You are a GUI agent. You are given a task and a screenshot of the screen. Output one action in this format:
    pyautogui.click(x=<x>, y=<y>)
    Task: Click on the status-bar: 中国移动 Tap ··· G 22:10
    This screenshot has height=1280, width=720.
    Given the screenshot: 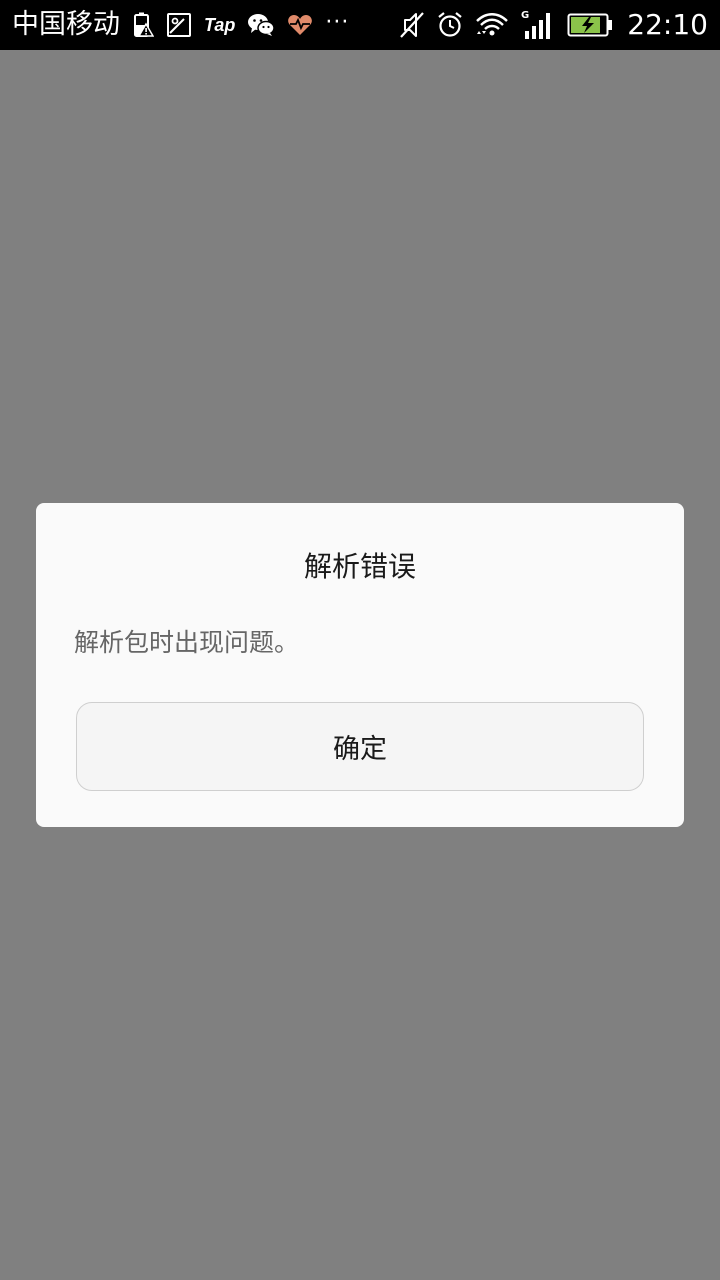 What is the action you would take?
    pyautogui.click(x=360, y=25)
    